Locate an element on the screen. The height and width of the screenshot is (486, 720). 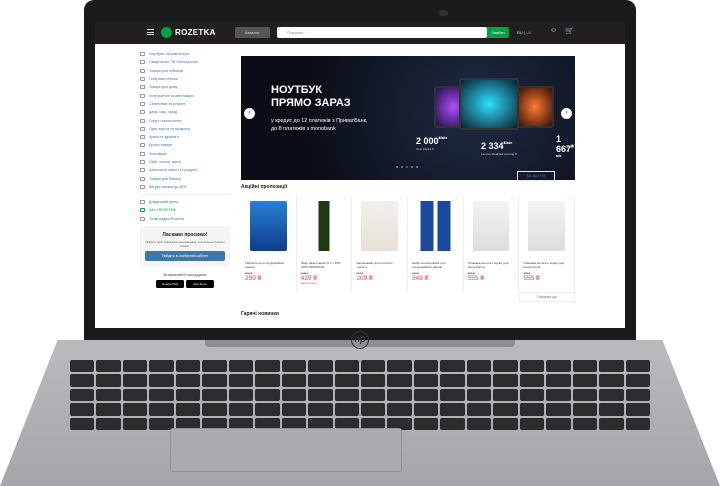
sidebar-category: Вигідні знижки до 45% is located at coordinates (185, 187).